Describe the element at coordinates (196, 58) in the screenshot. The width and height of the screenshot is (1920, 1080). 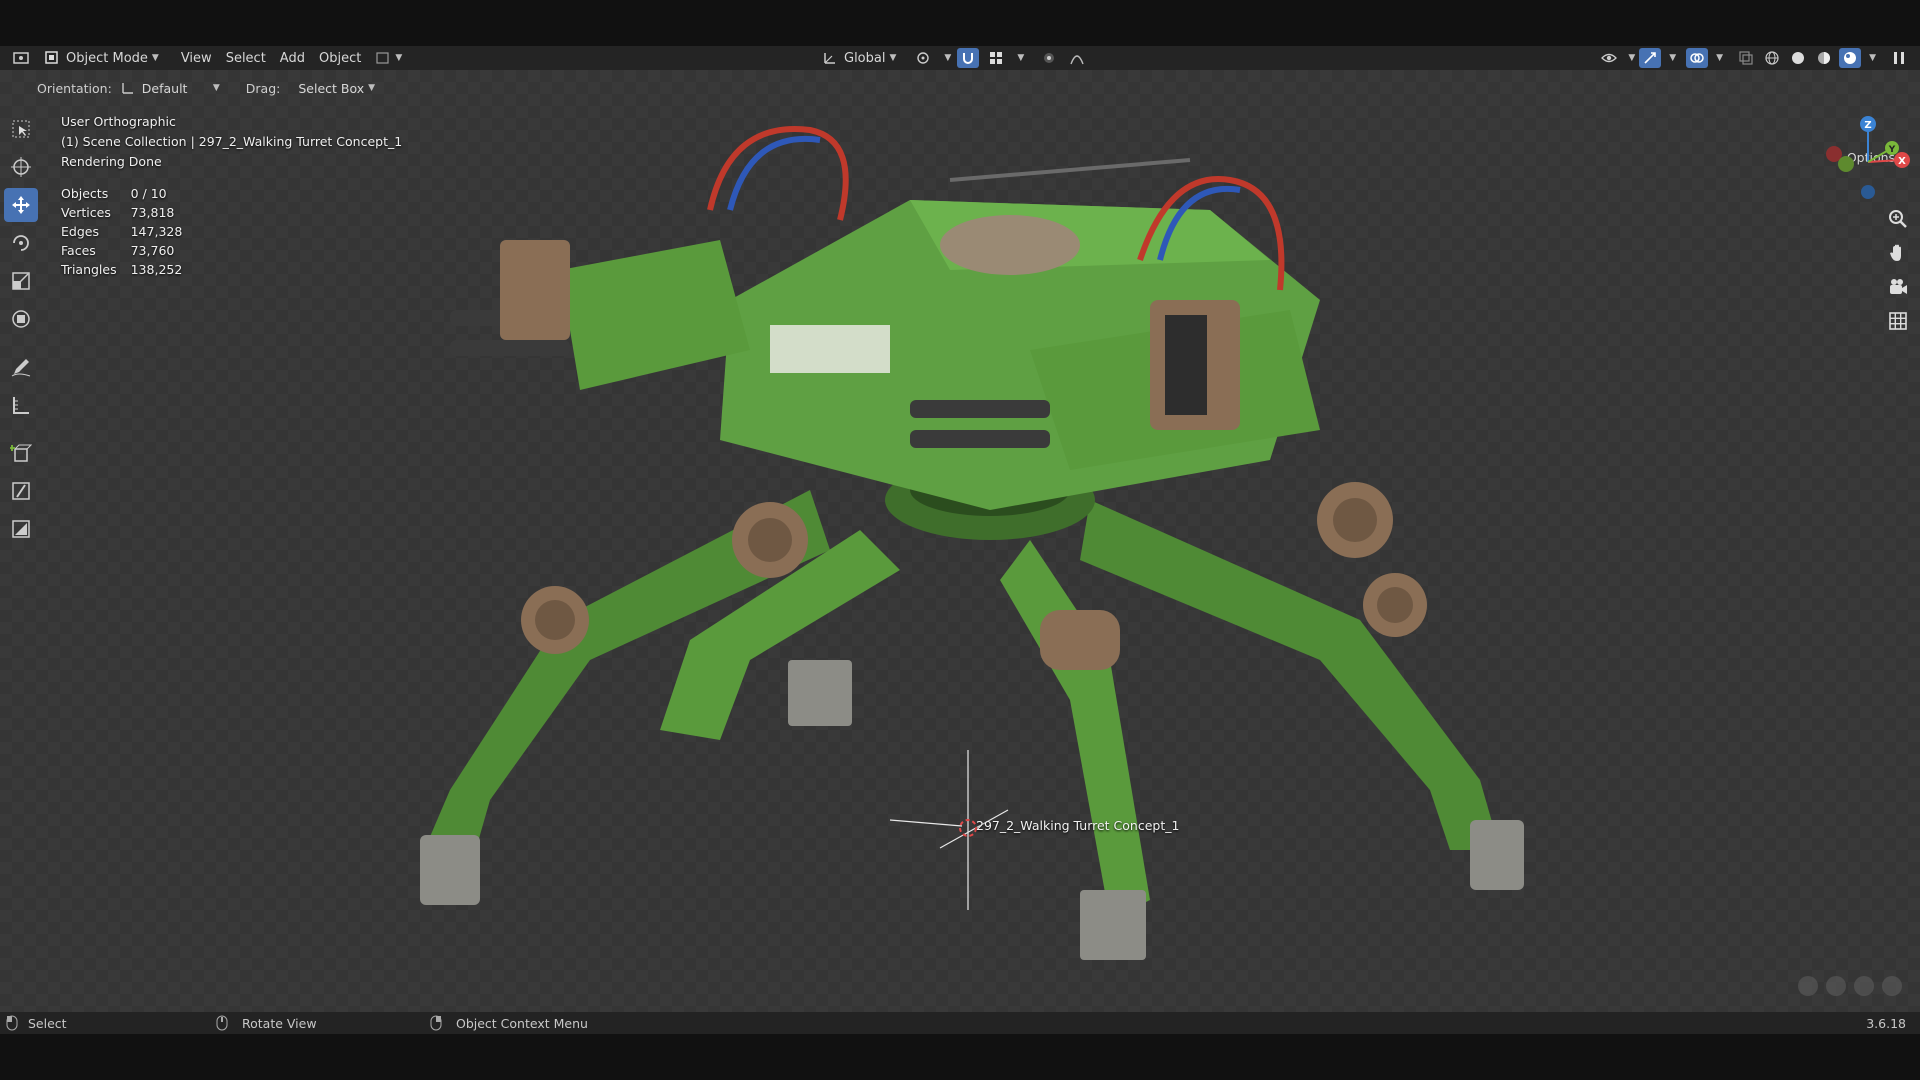
I see `menu-view: View` at that location.